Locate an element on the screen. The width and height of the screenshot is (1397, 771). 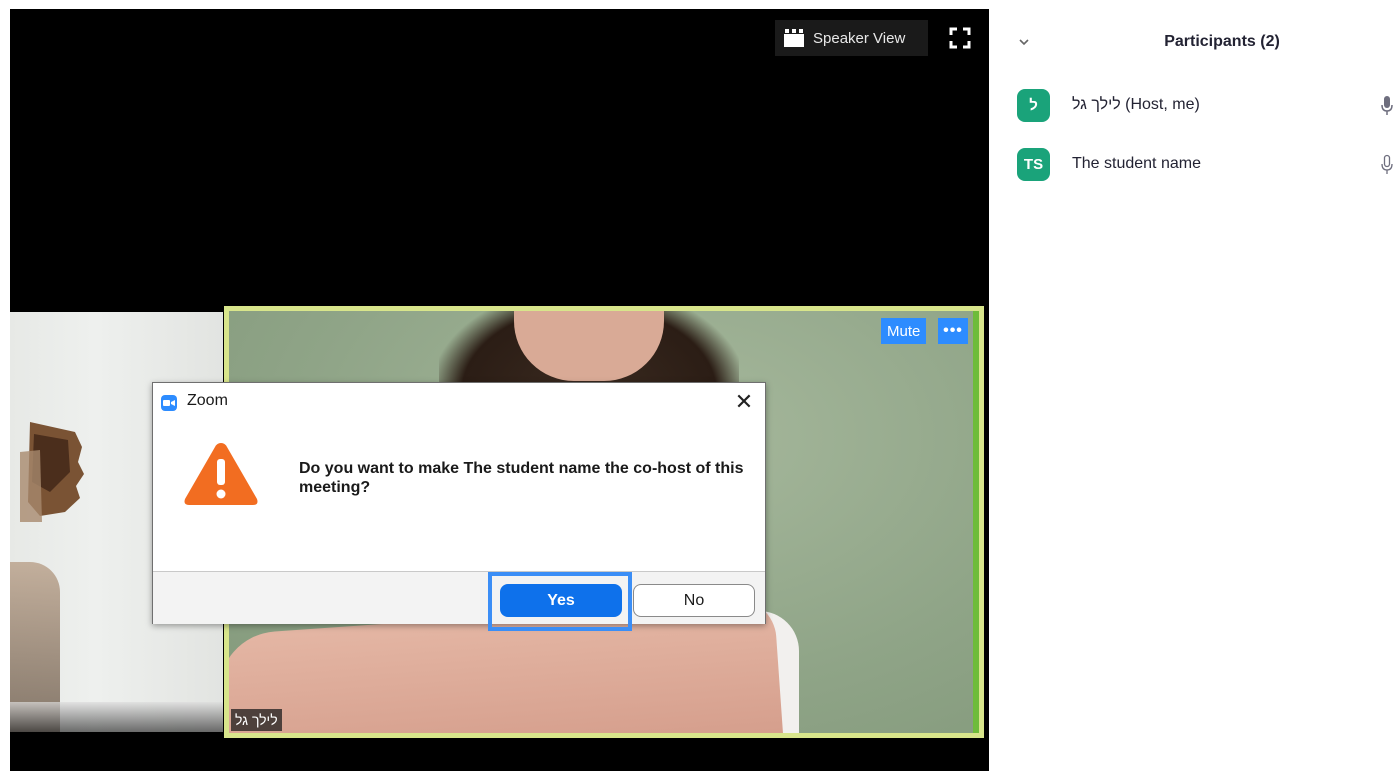
participant-row: TS The student name is located at coordinates (1193, 165).